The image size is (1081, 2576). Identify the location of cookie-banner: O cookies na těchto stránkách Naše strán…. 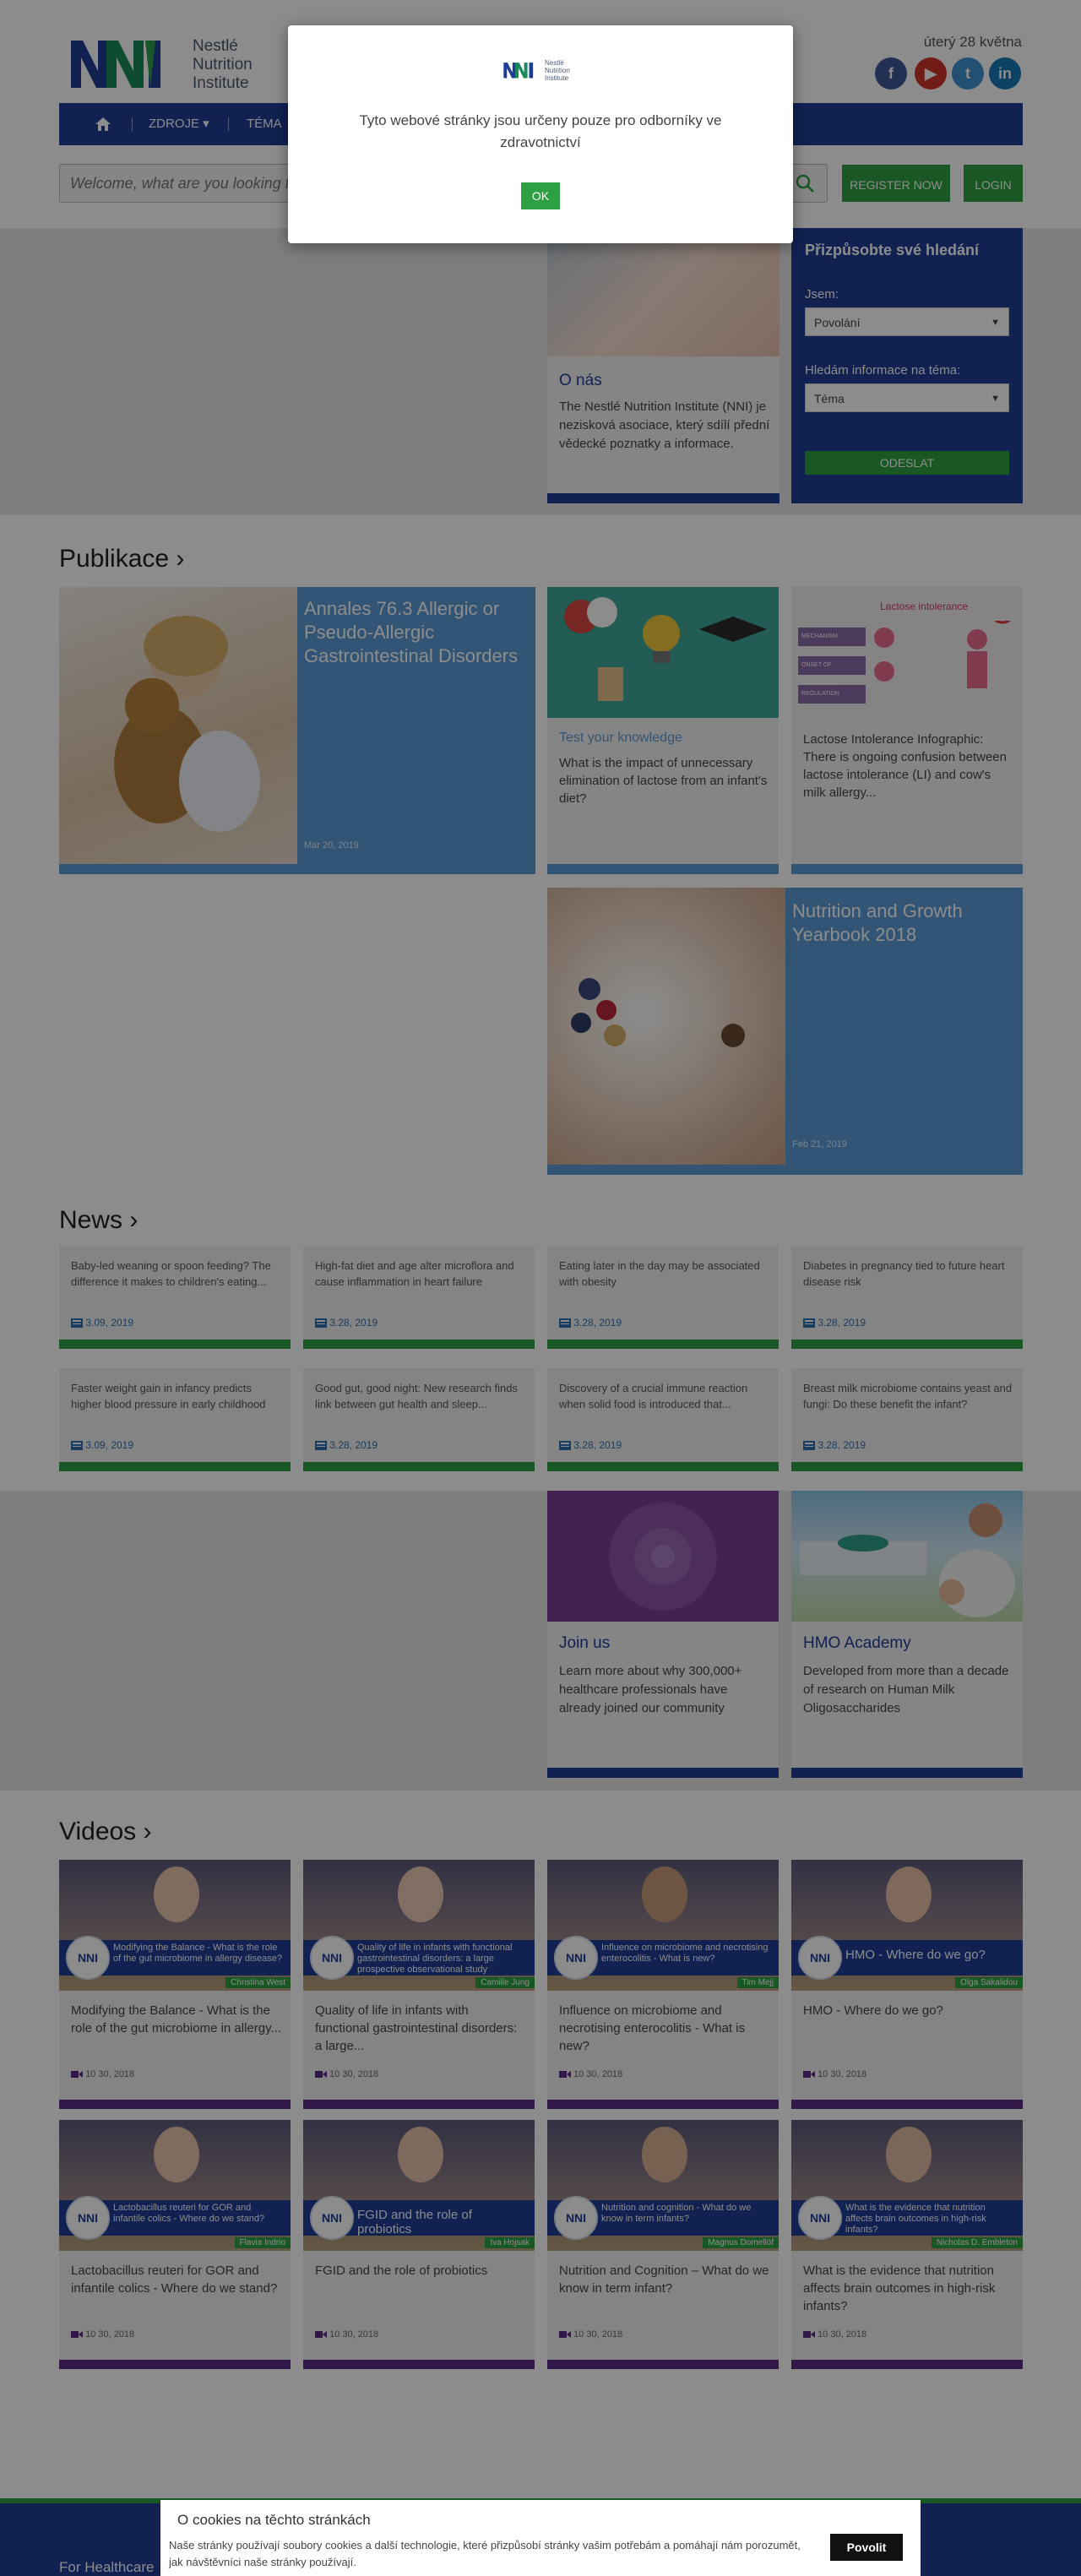
(540, 2538).